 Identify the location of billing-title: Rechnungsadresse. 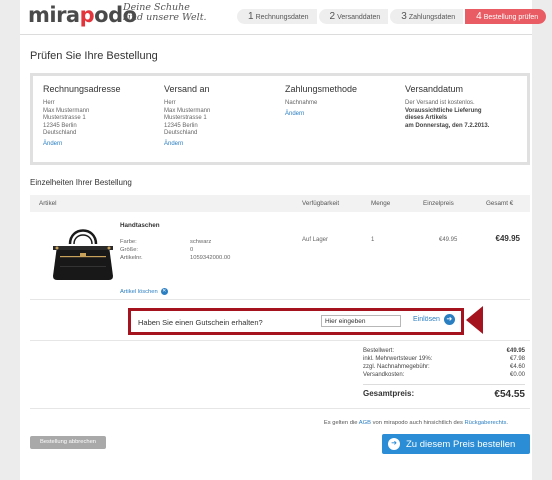
(82, 89).